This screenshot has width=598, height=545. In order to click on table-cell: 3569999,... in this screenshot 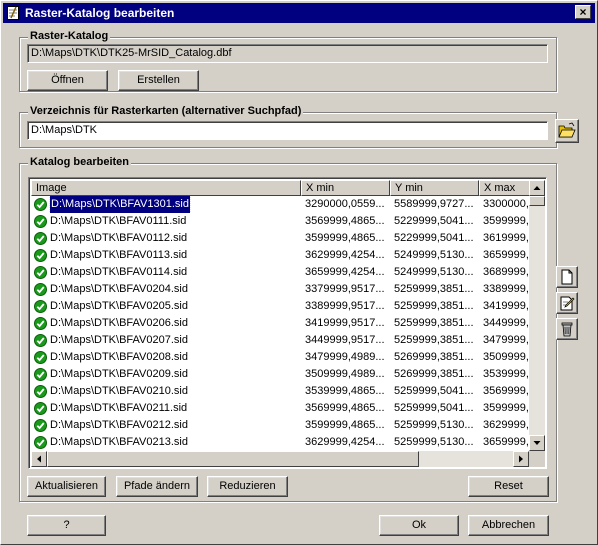, I will do `click(506, 391)`.